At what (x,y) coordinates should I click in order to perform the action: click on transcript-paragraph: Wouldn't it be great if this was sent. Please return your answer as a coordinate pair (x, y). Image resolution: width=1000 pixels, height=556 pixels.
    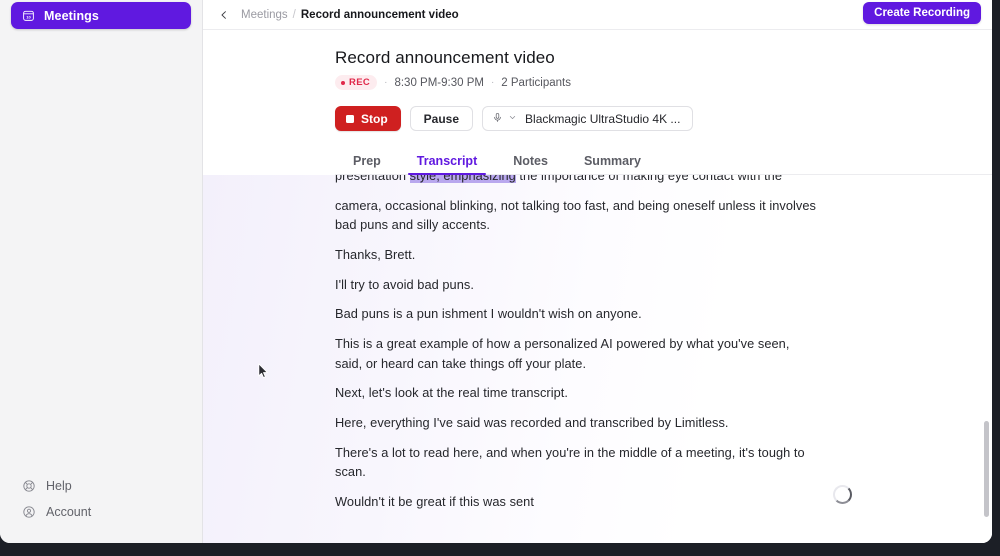
    Looking at the image, I should click on (434, 502).